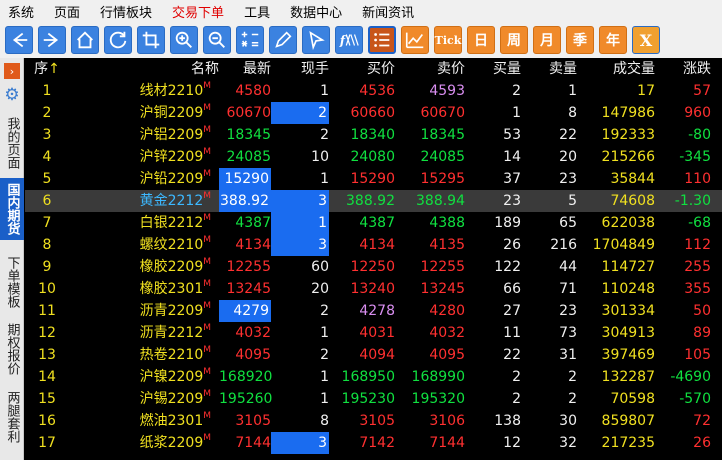 The image size is (722, 460). Describe the element at coordinates (373, 91) in the screenshot. I see `table-row: 1 线材2210M 4580 1 4536 4593 2 1 17 57` at that location.